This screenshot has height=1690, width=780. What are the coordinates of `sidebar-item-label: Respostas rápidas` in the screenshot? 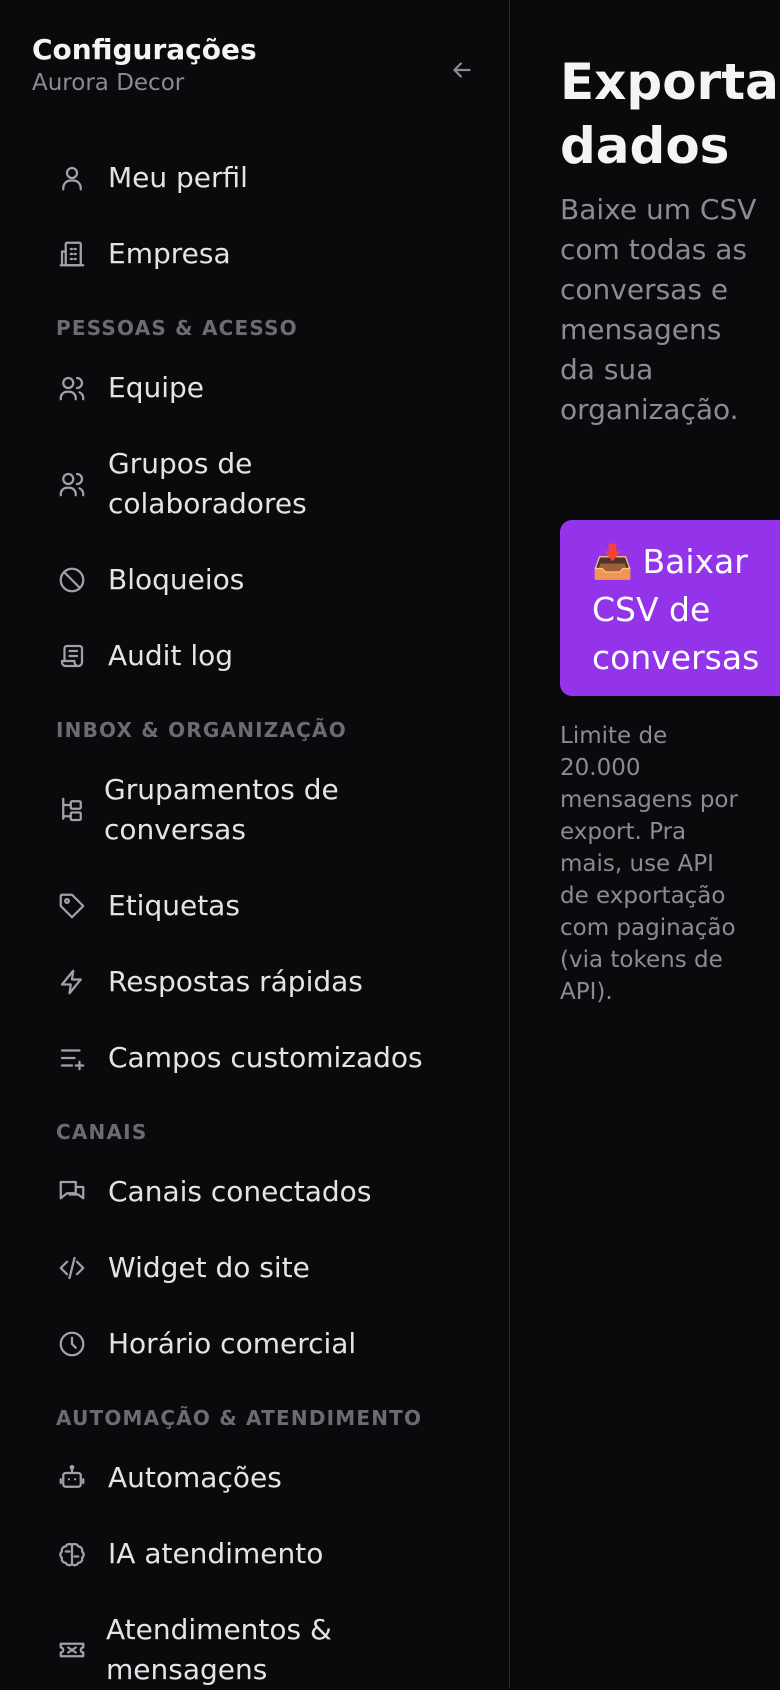 It's located at (235, 981).